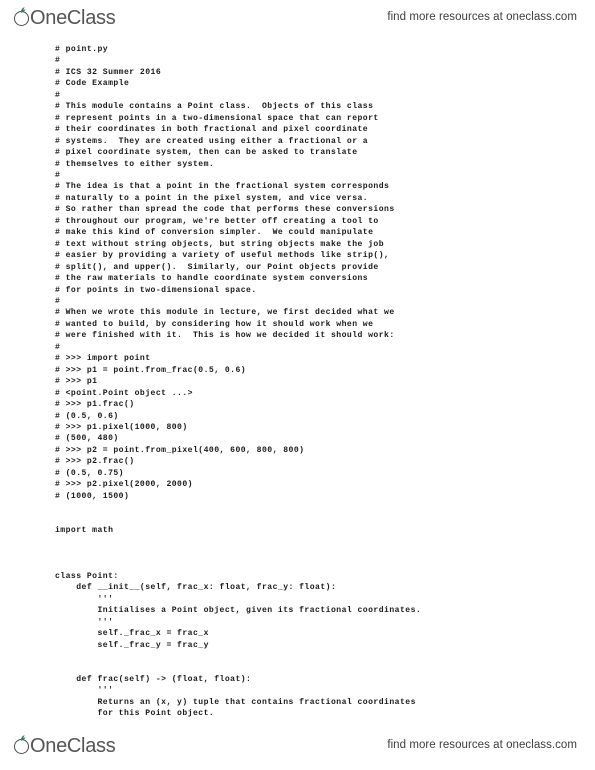 This screenshot has height=770, width=595. I want to click on oneclass-logo-footer: OneClass, so click(65, 745).